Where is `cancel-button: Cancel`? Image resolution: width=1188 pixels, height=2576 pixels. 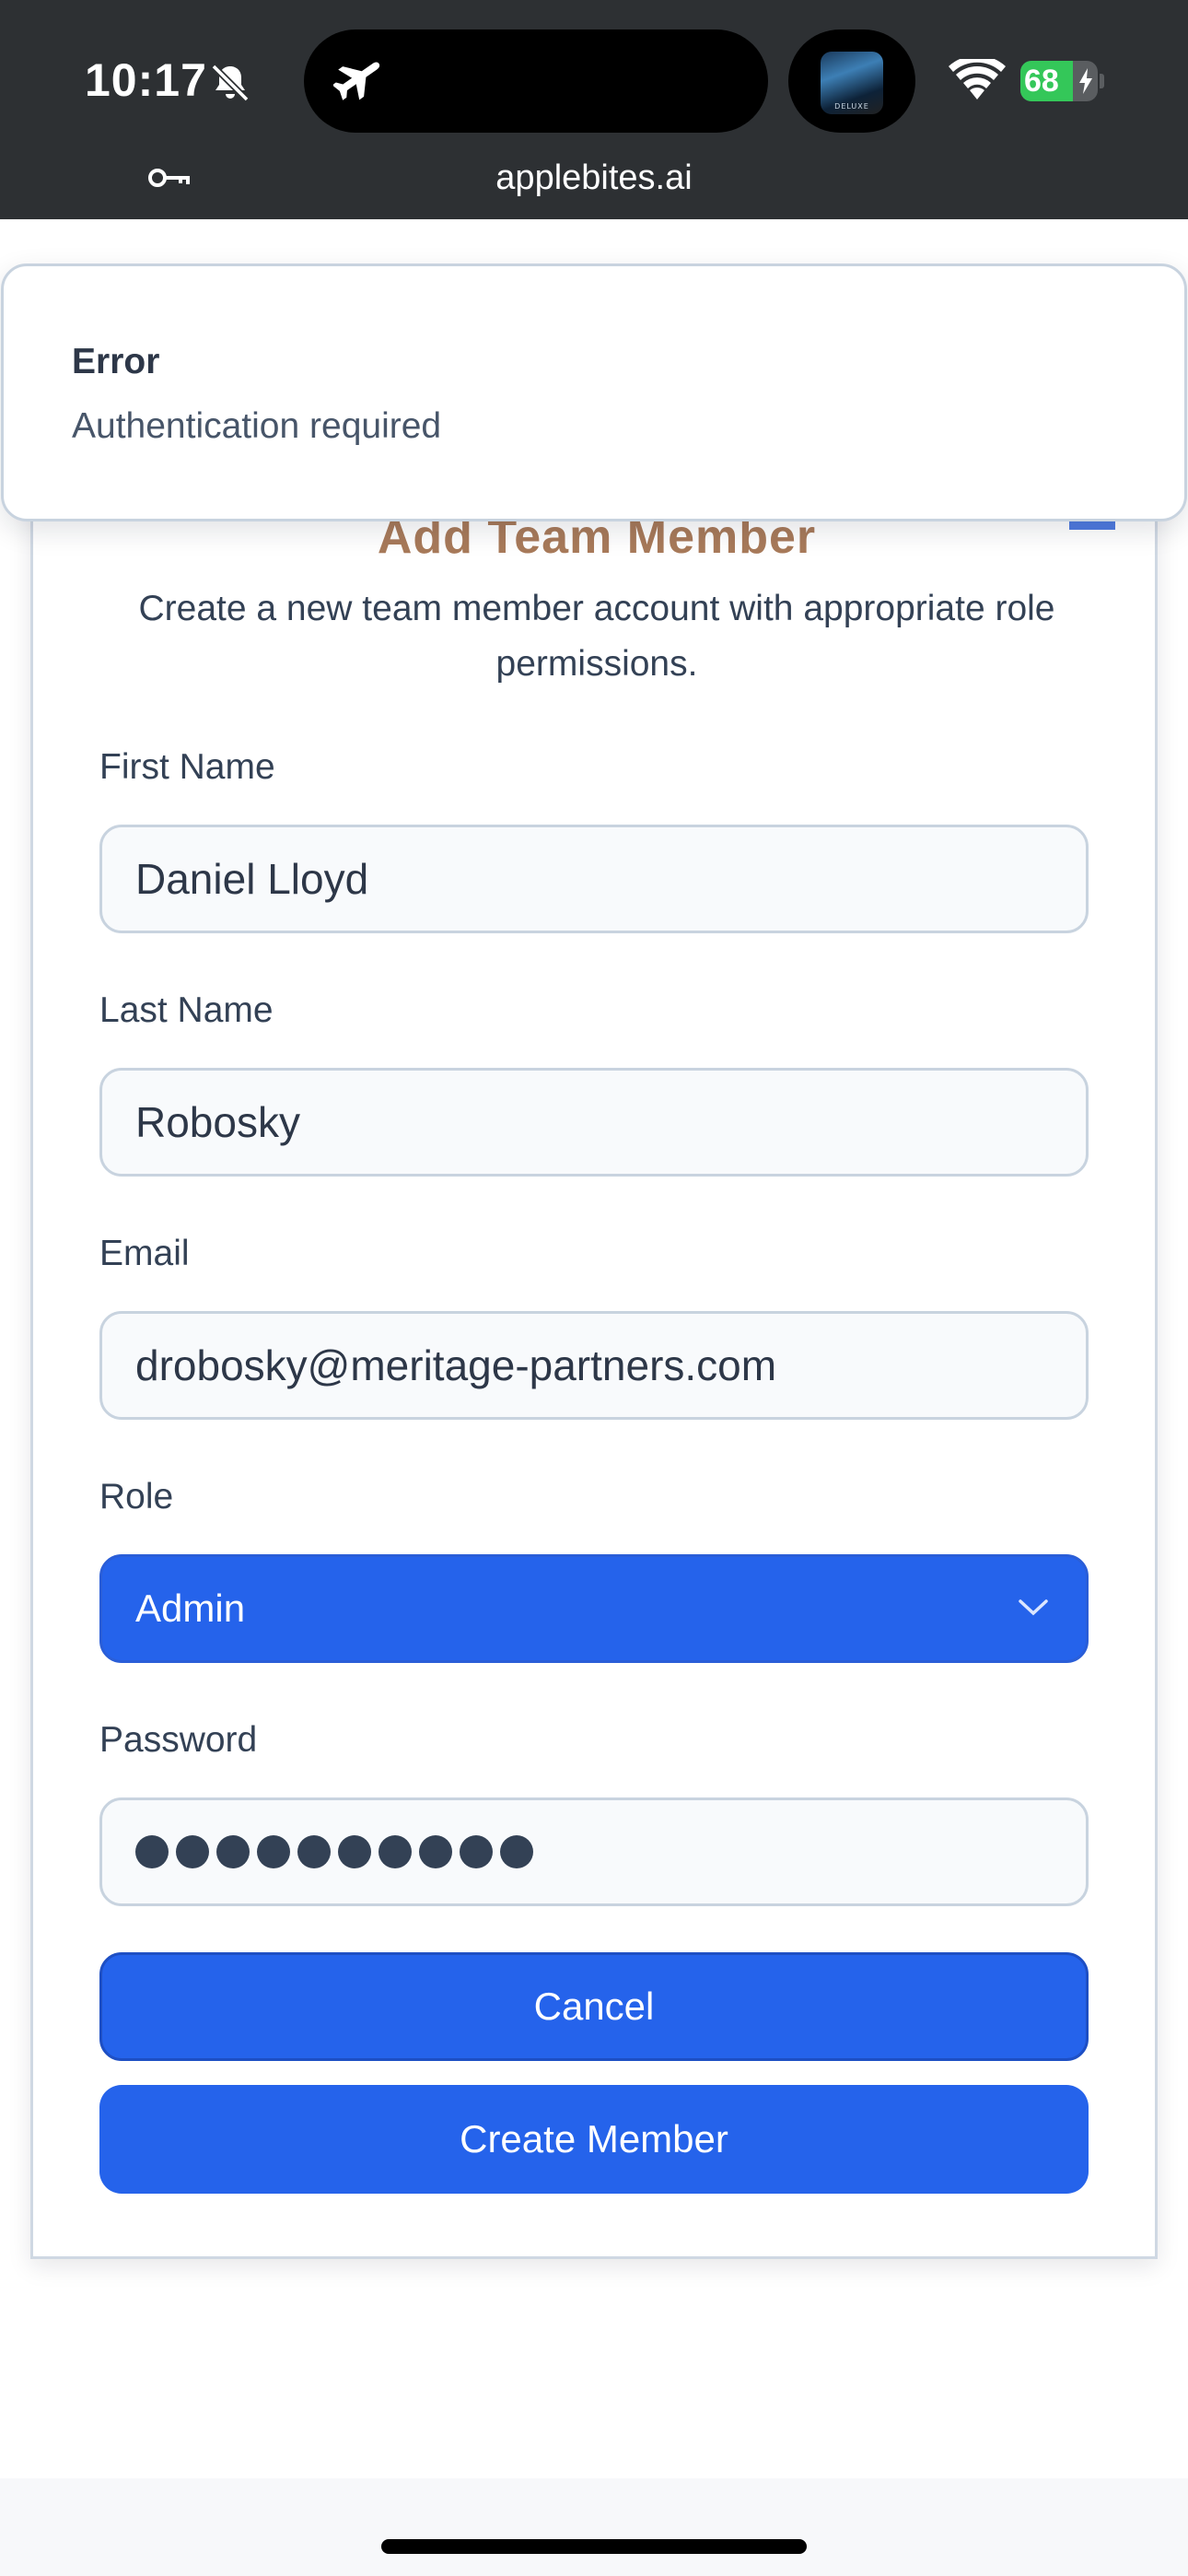 cancel-button: Cancel is located at coordinates (594, 2007).